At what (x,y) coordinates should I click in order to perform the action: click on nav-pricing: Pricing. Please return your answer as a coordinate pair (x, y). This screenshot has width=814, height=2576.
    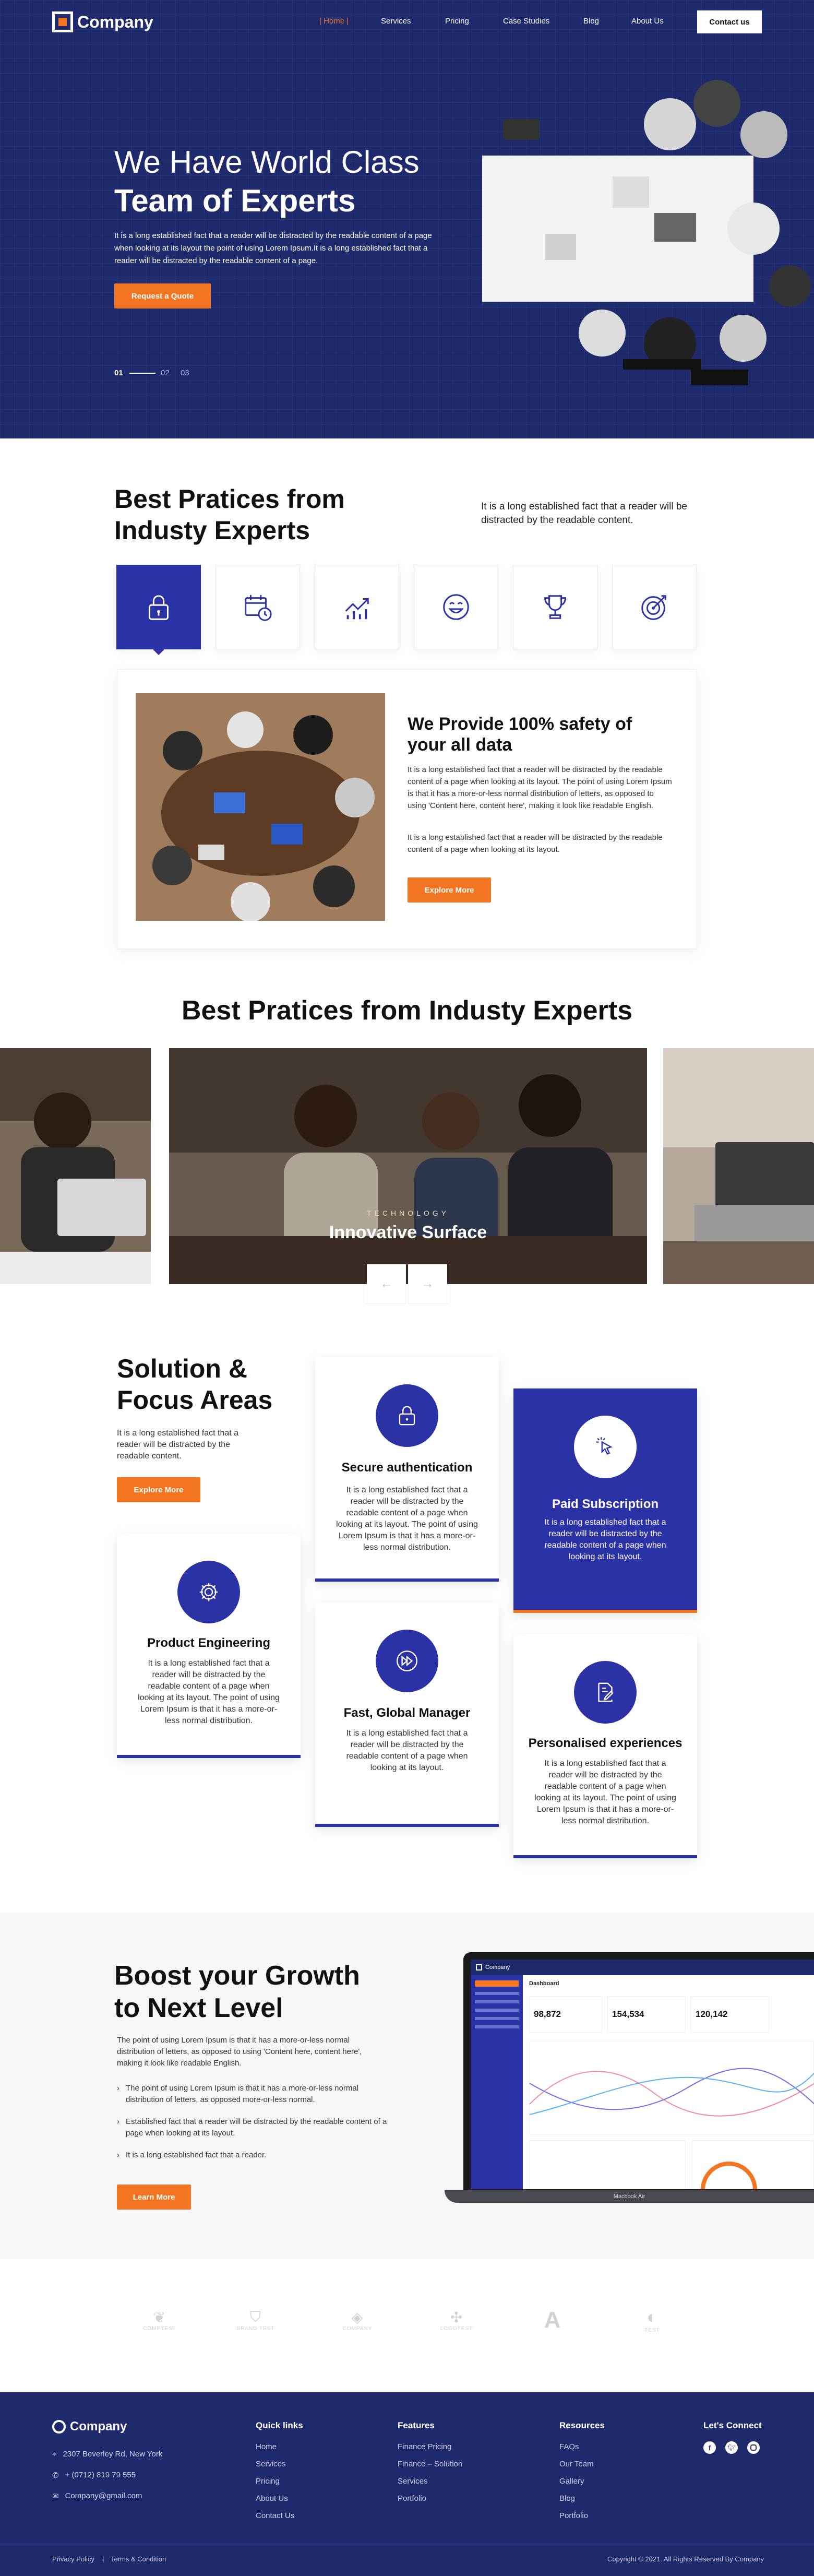
    Looking at the image, I should click on (457, 21).